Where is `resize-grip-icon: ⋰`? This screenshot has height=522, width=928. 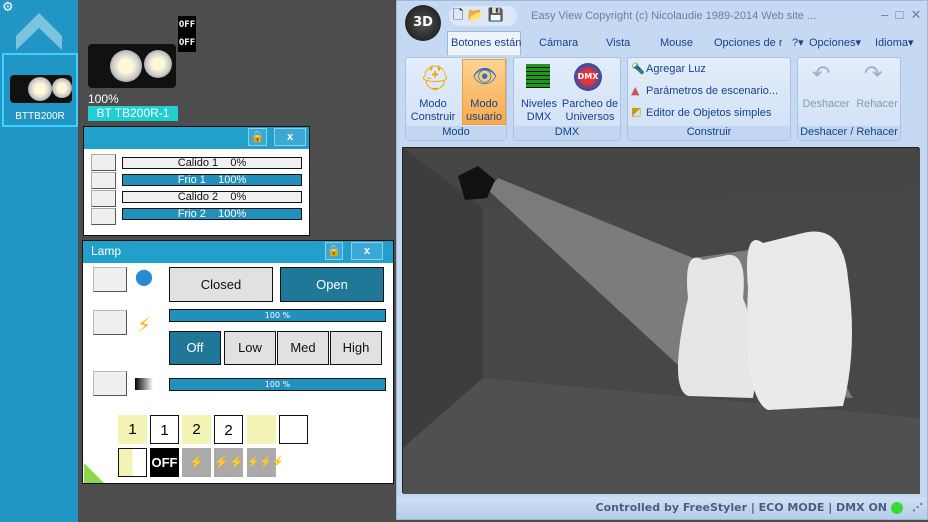
resize-grip-icon: ⋰ is located at coordinates (917, 508).